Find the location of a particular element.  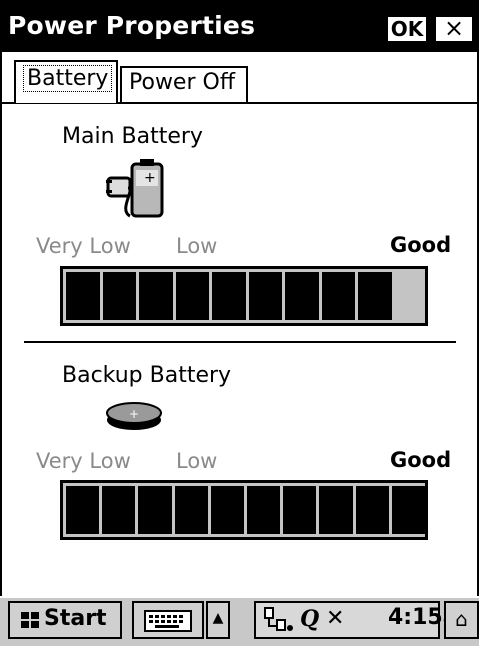

input-menu-arrow: ▲ is located at coordinates (218, 620).